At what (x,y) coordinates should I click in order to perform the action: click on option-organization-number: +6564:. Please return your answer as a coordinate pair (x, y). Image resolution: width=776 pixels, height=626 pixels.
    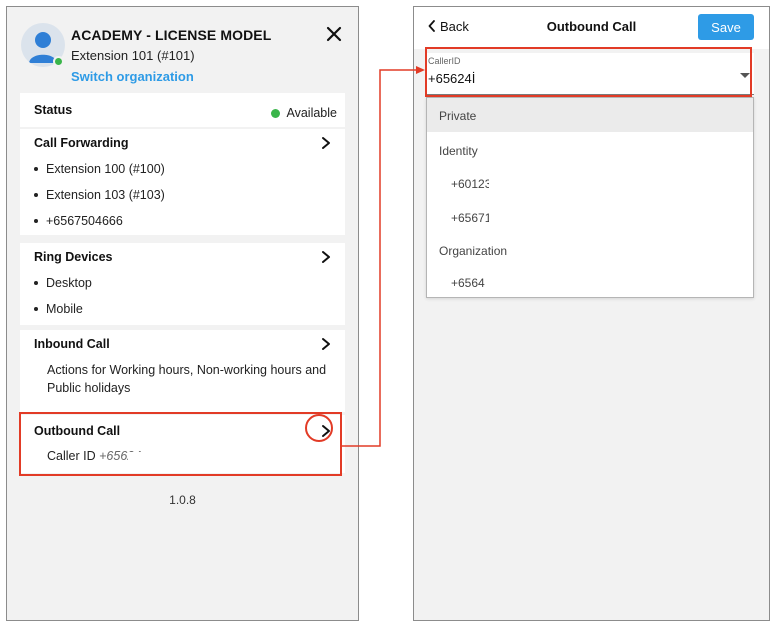
    Looking at the image, I should click on (590, 283).